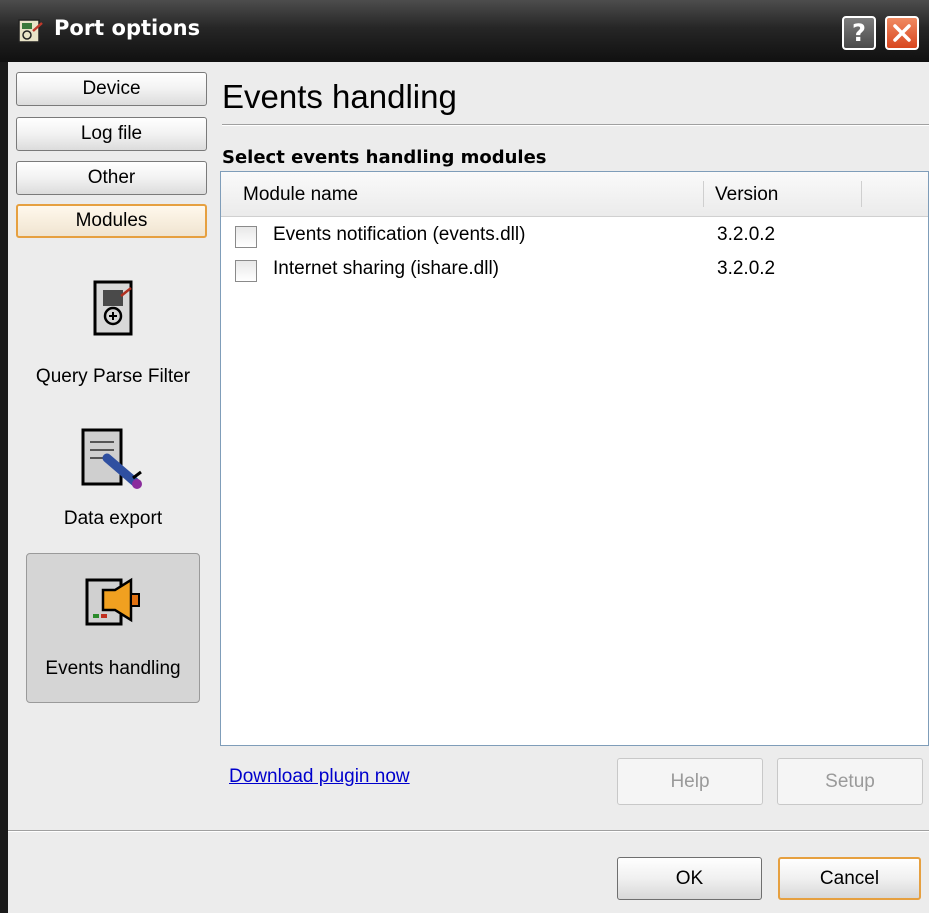 This screenshot has width=929, height=913. Describe the element at coordinates (111, 221) in the screenshot. I see `nav-modules-button: Modules` at that location.